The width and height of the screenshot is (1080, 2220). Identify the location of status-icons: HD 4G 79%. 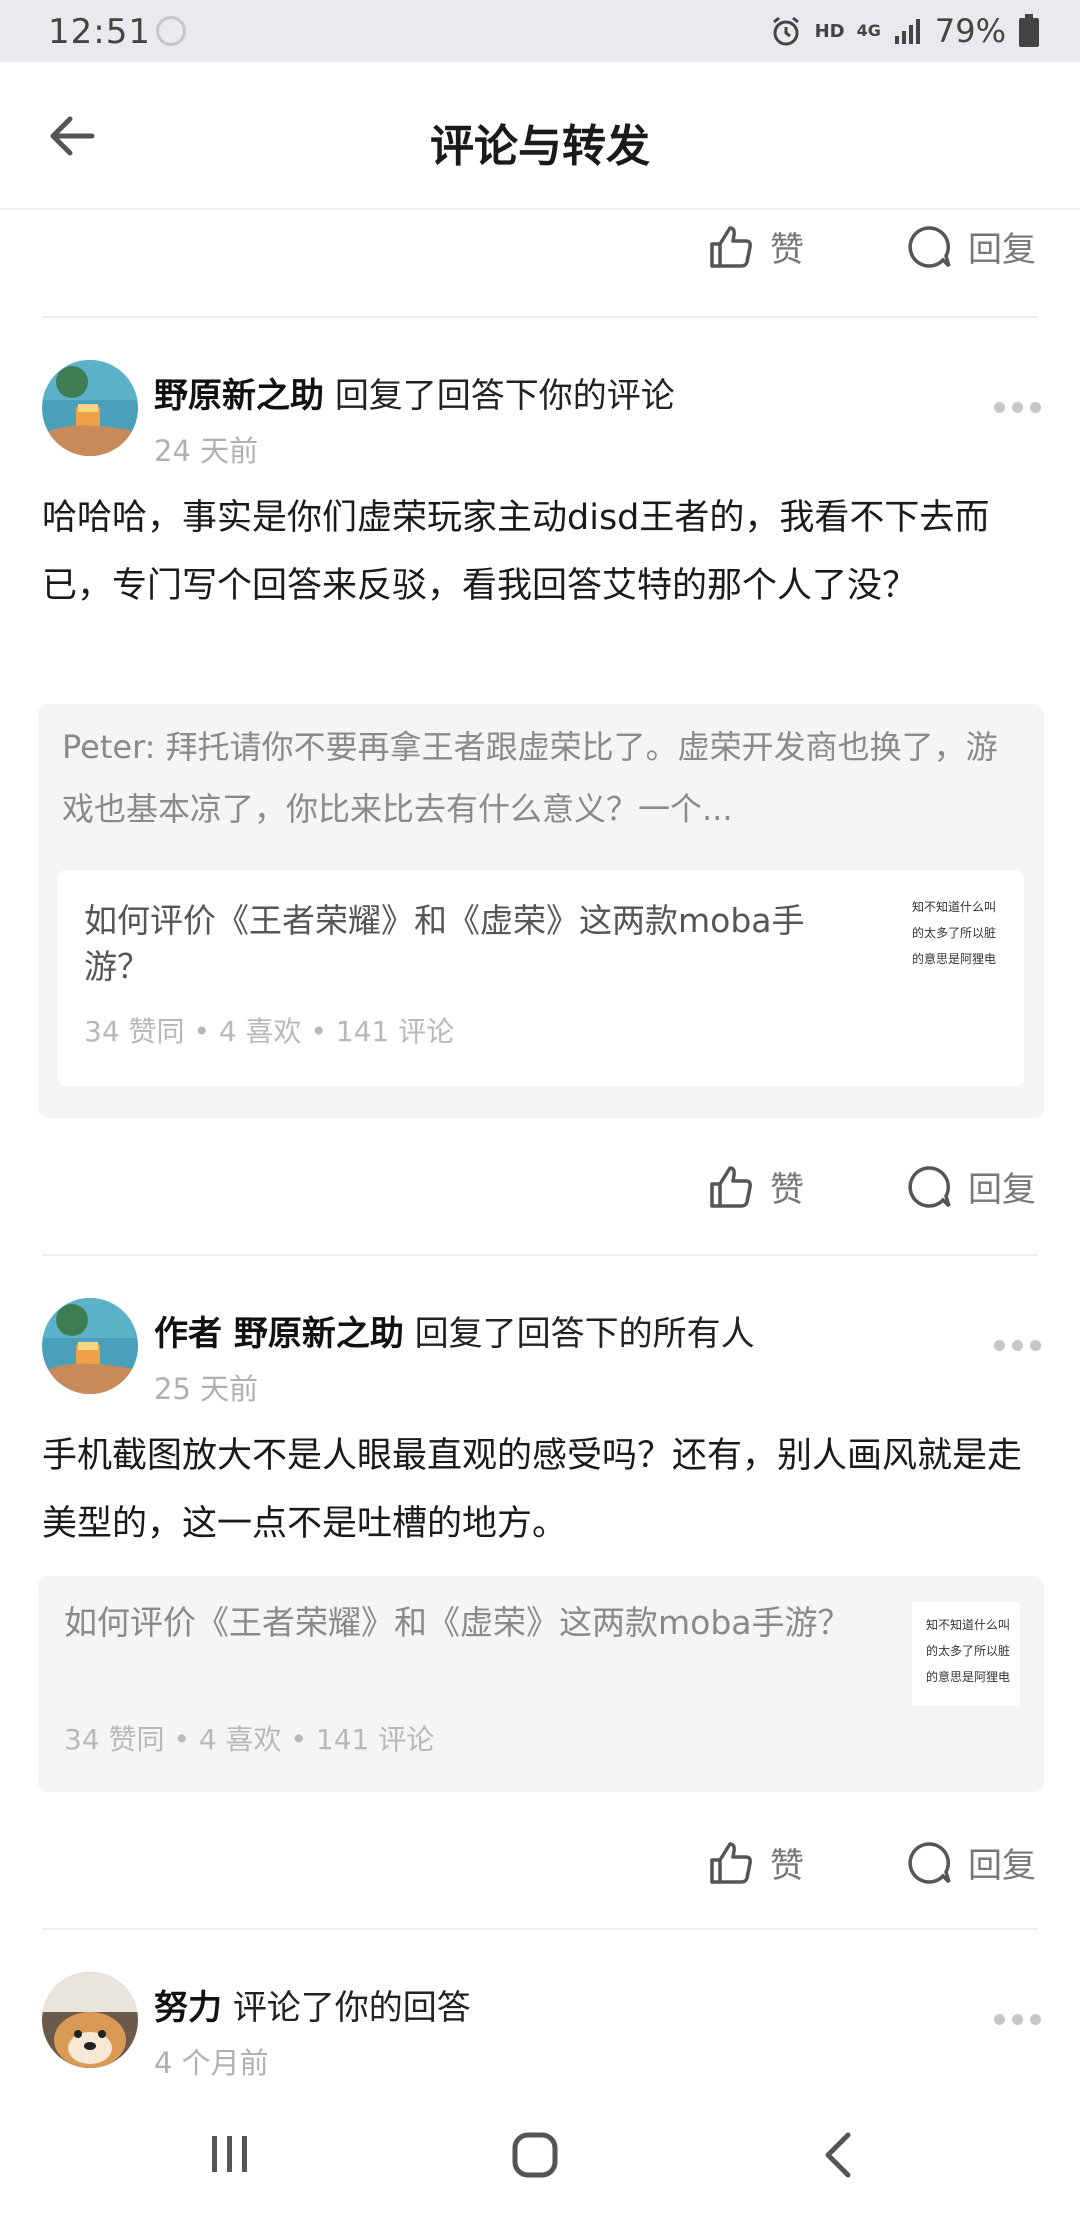
(904, 31).